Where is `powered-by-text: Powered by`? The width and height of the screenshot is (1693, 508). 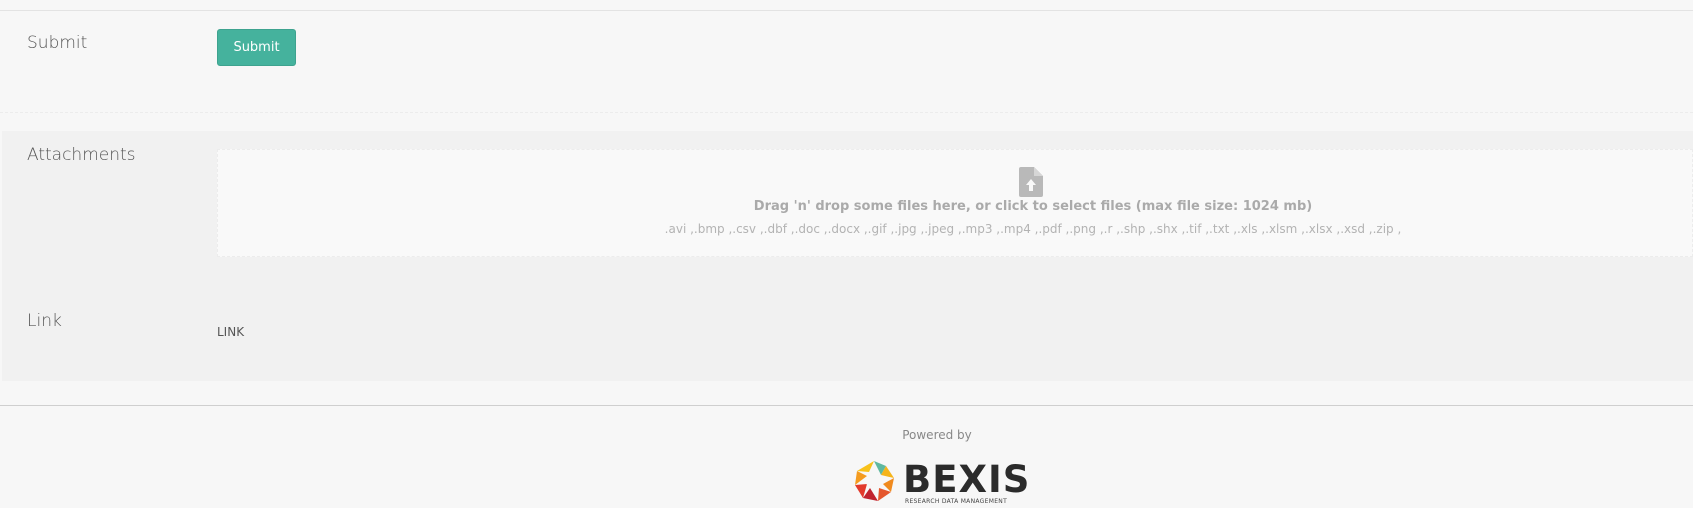
powered-by-text: Powered by is located at coordinates (937, 435).